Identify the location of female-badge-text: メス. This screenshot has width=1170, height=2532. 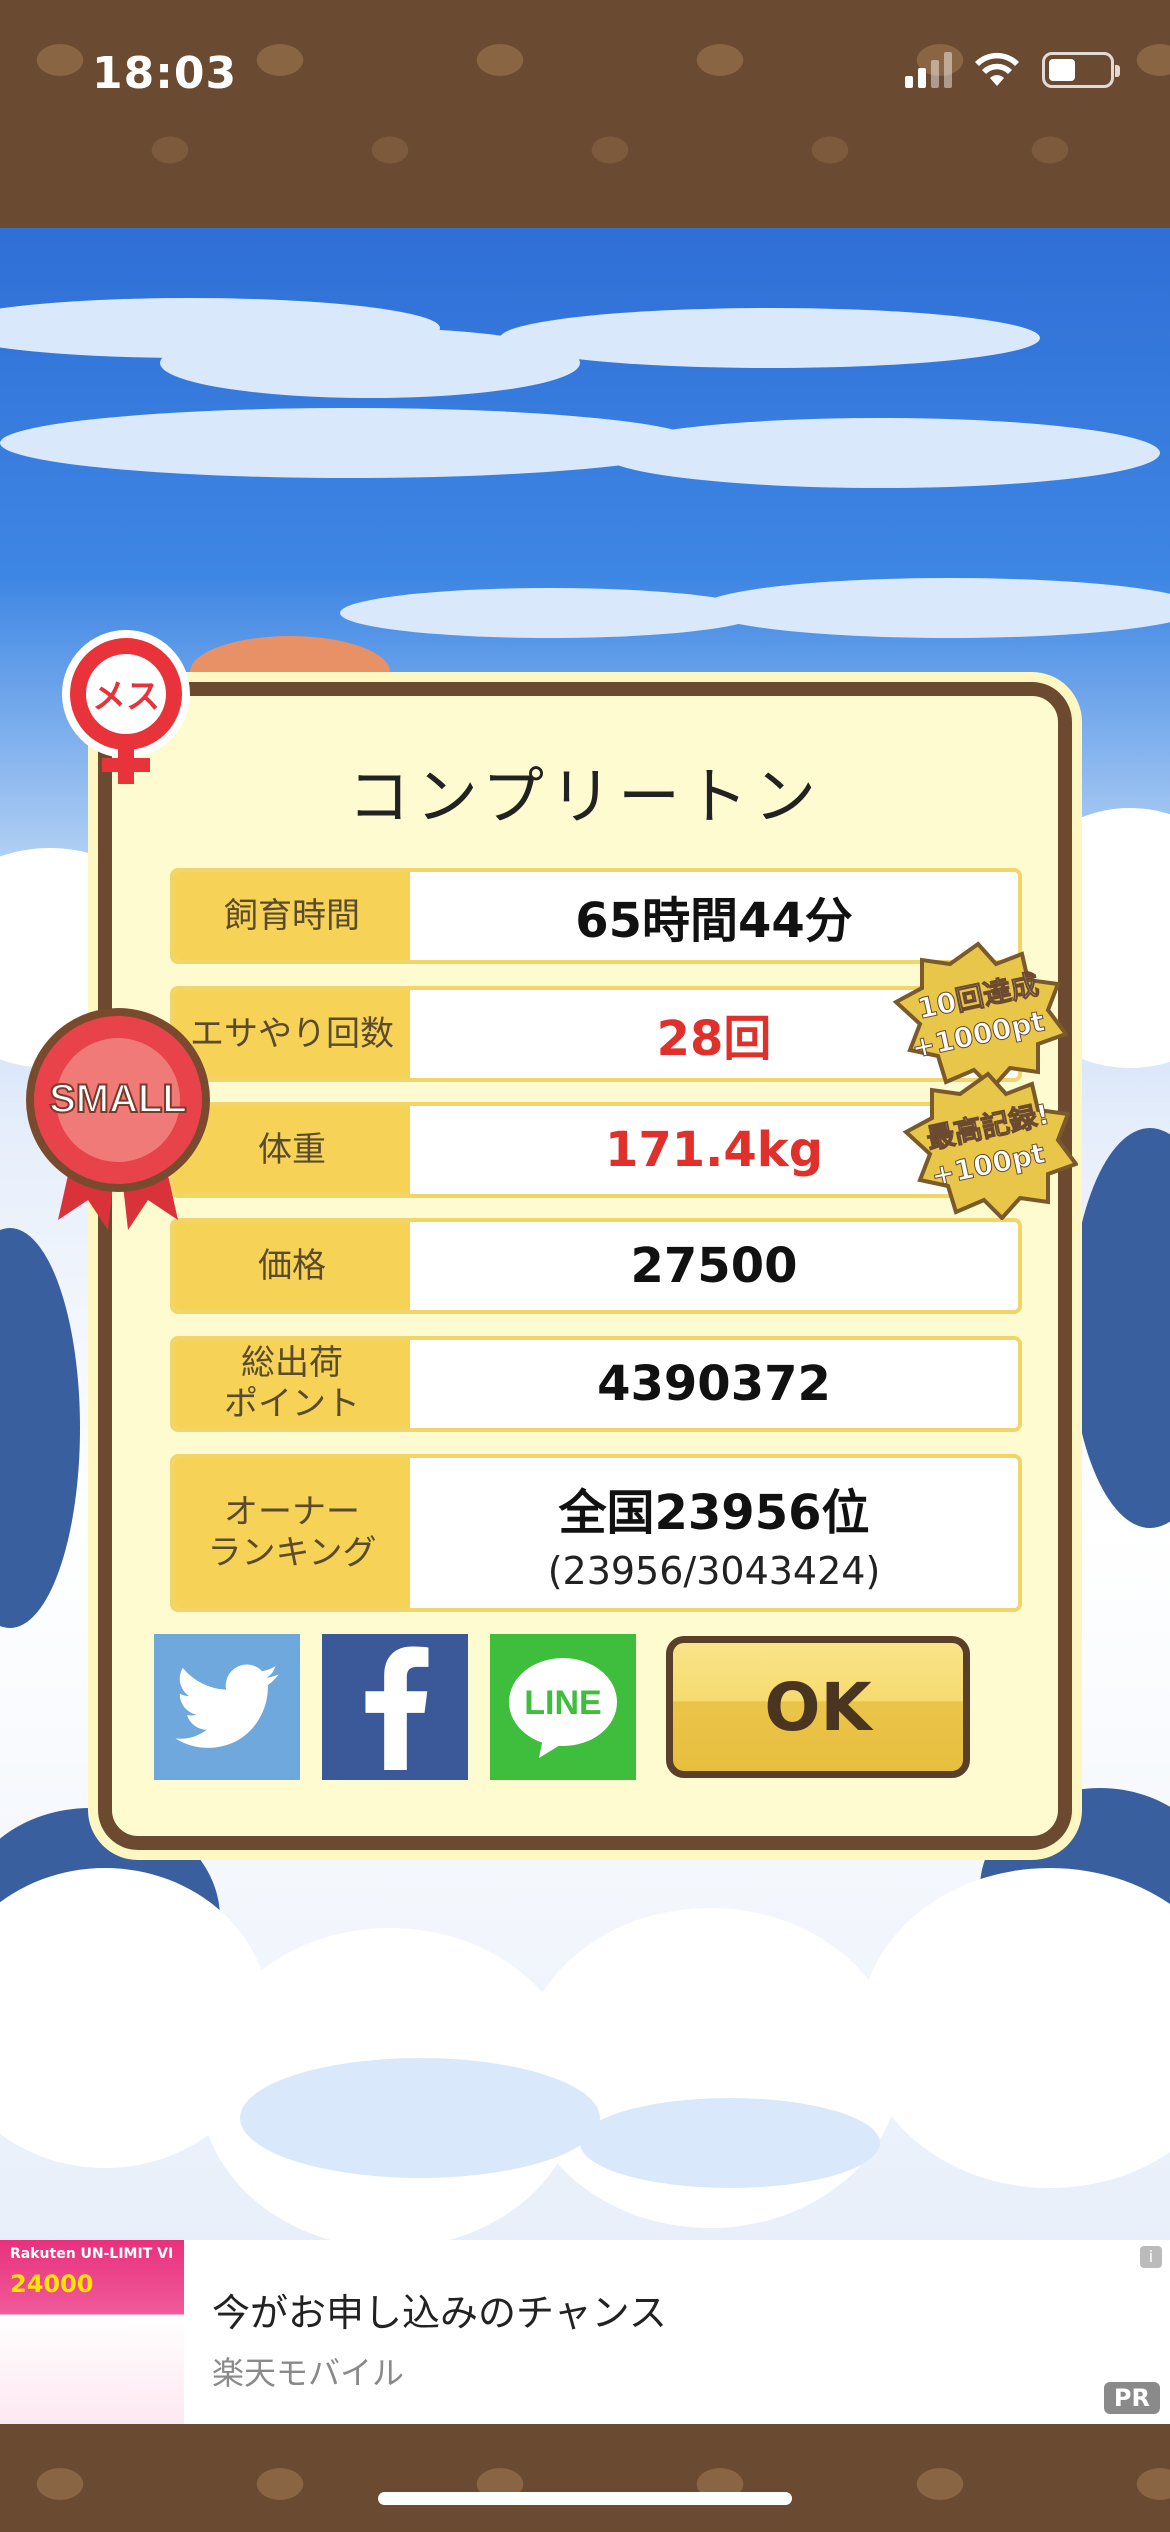
(126, 697).